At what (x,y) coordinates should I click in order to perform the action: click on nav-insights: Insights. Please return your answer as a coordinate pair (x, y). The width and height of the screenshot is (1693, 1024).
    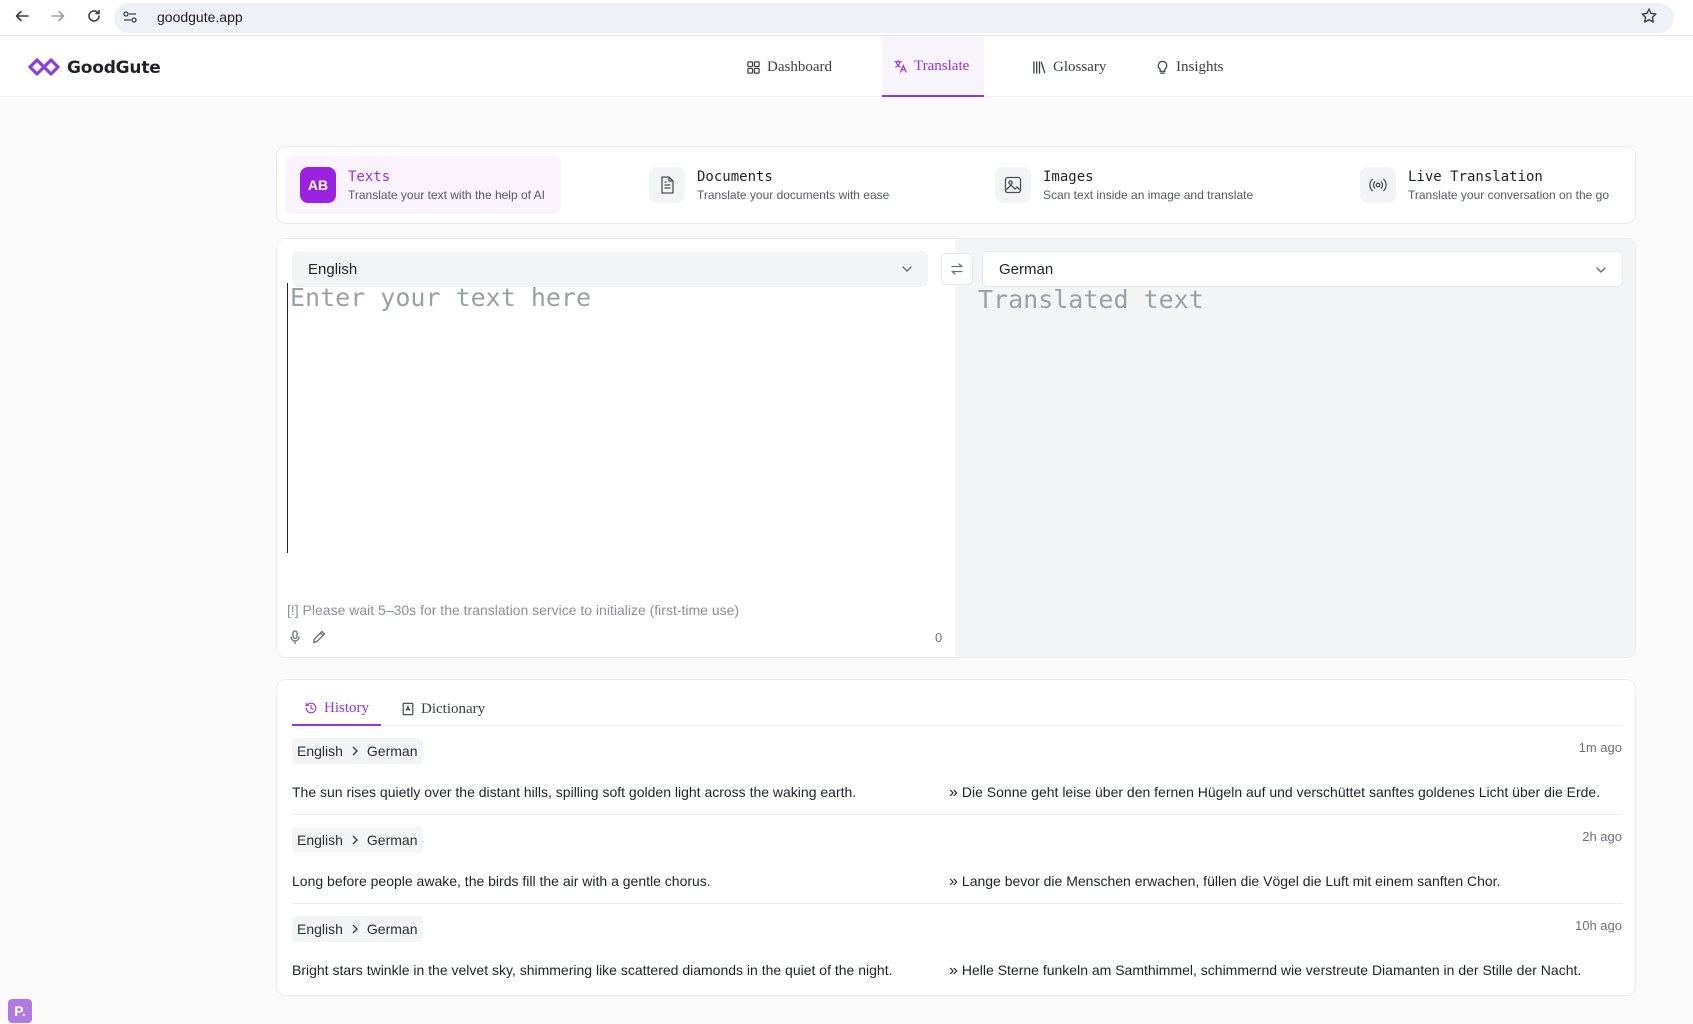
    Looking at the image, I should click on (1189, 67).